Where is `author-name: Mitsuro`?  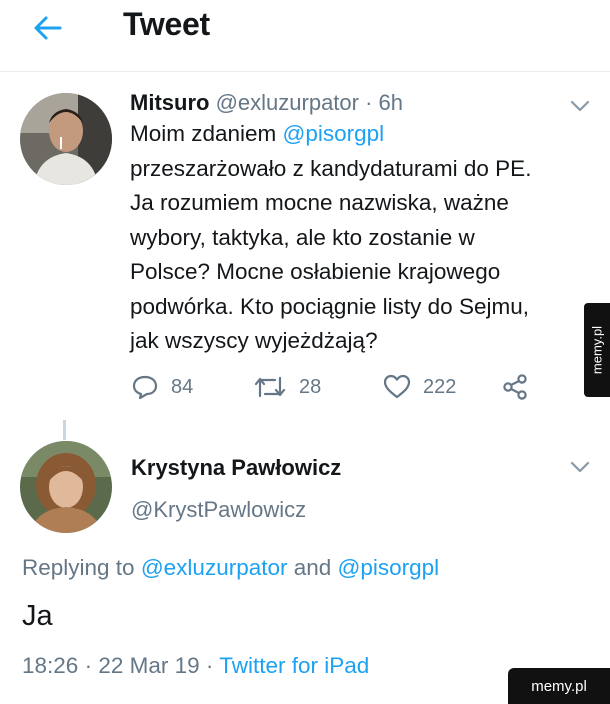 author-name: Mitsuro is located at coordinates (169, 102).